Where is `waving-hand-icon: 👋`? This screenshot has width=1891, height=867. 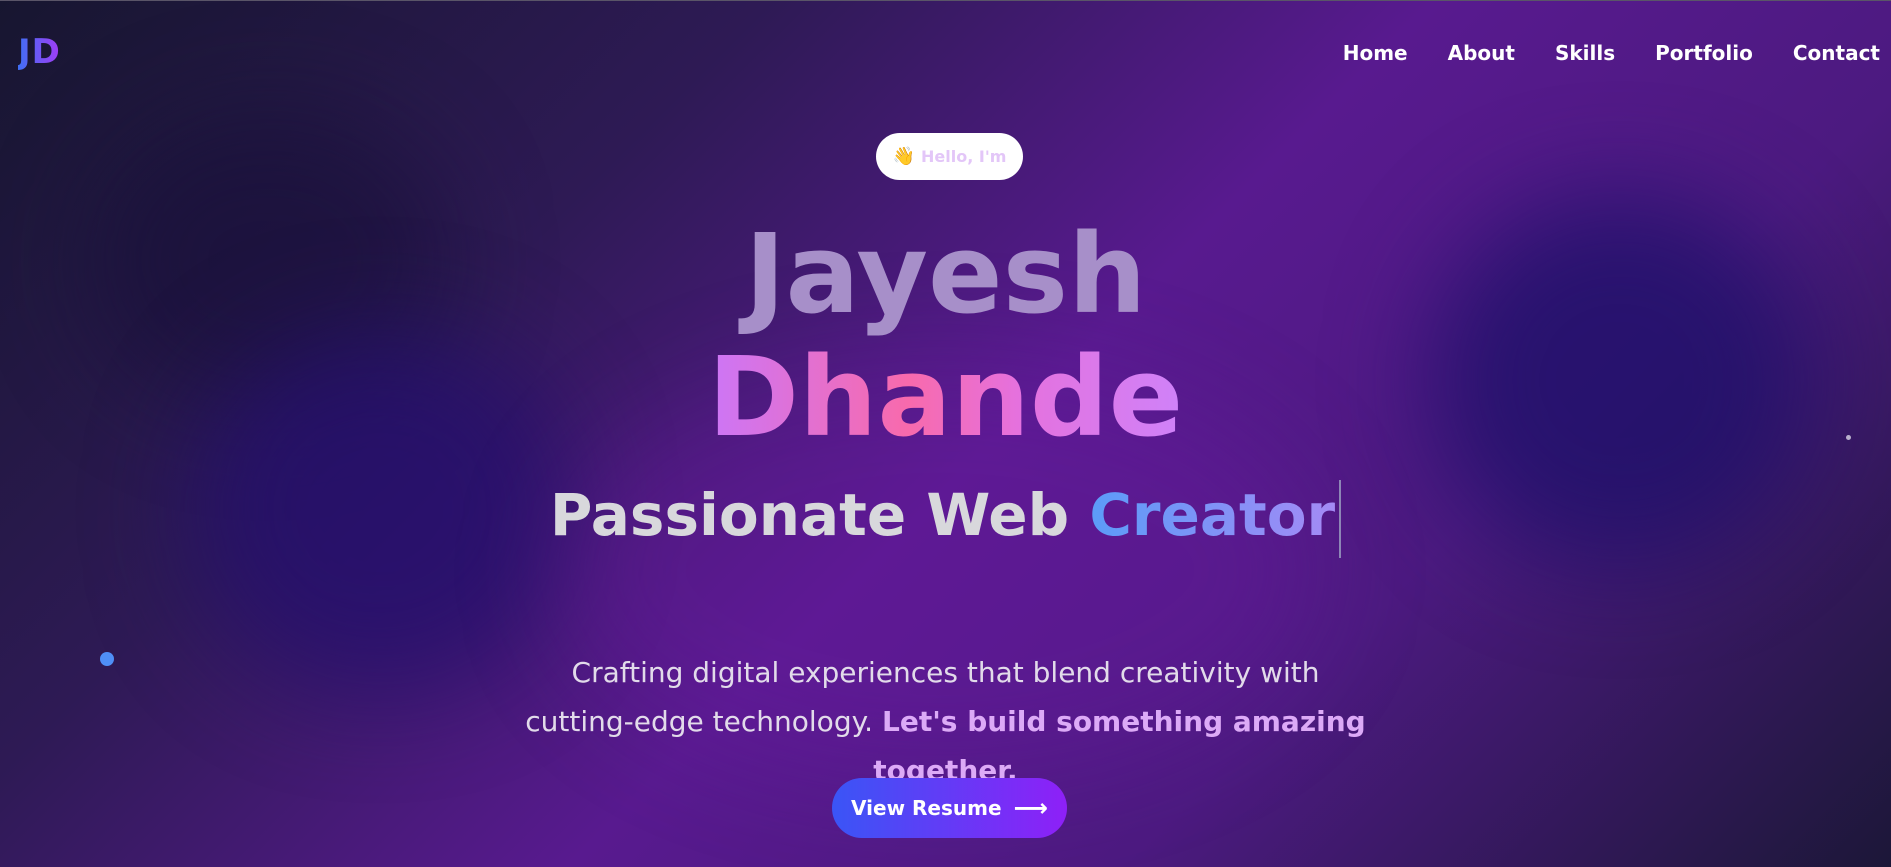 waving-hand-icon: 👋 is located at coordinates (904, 156).